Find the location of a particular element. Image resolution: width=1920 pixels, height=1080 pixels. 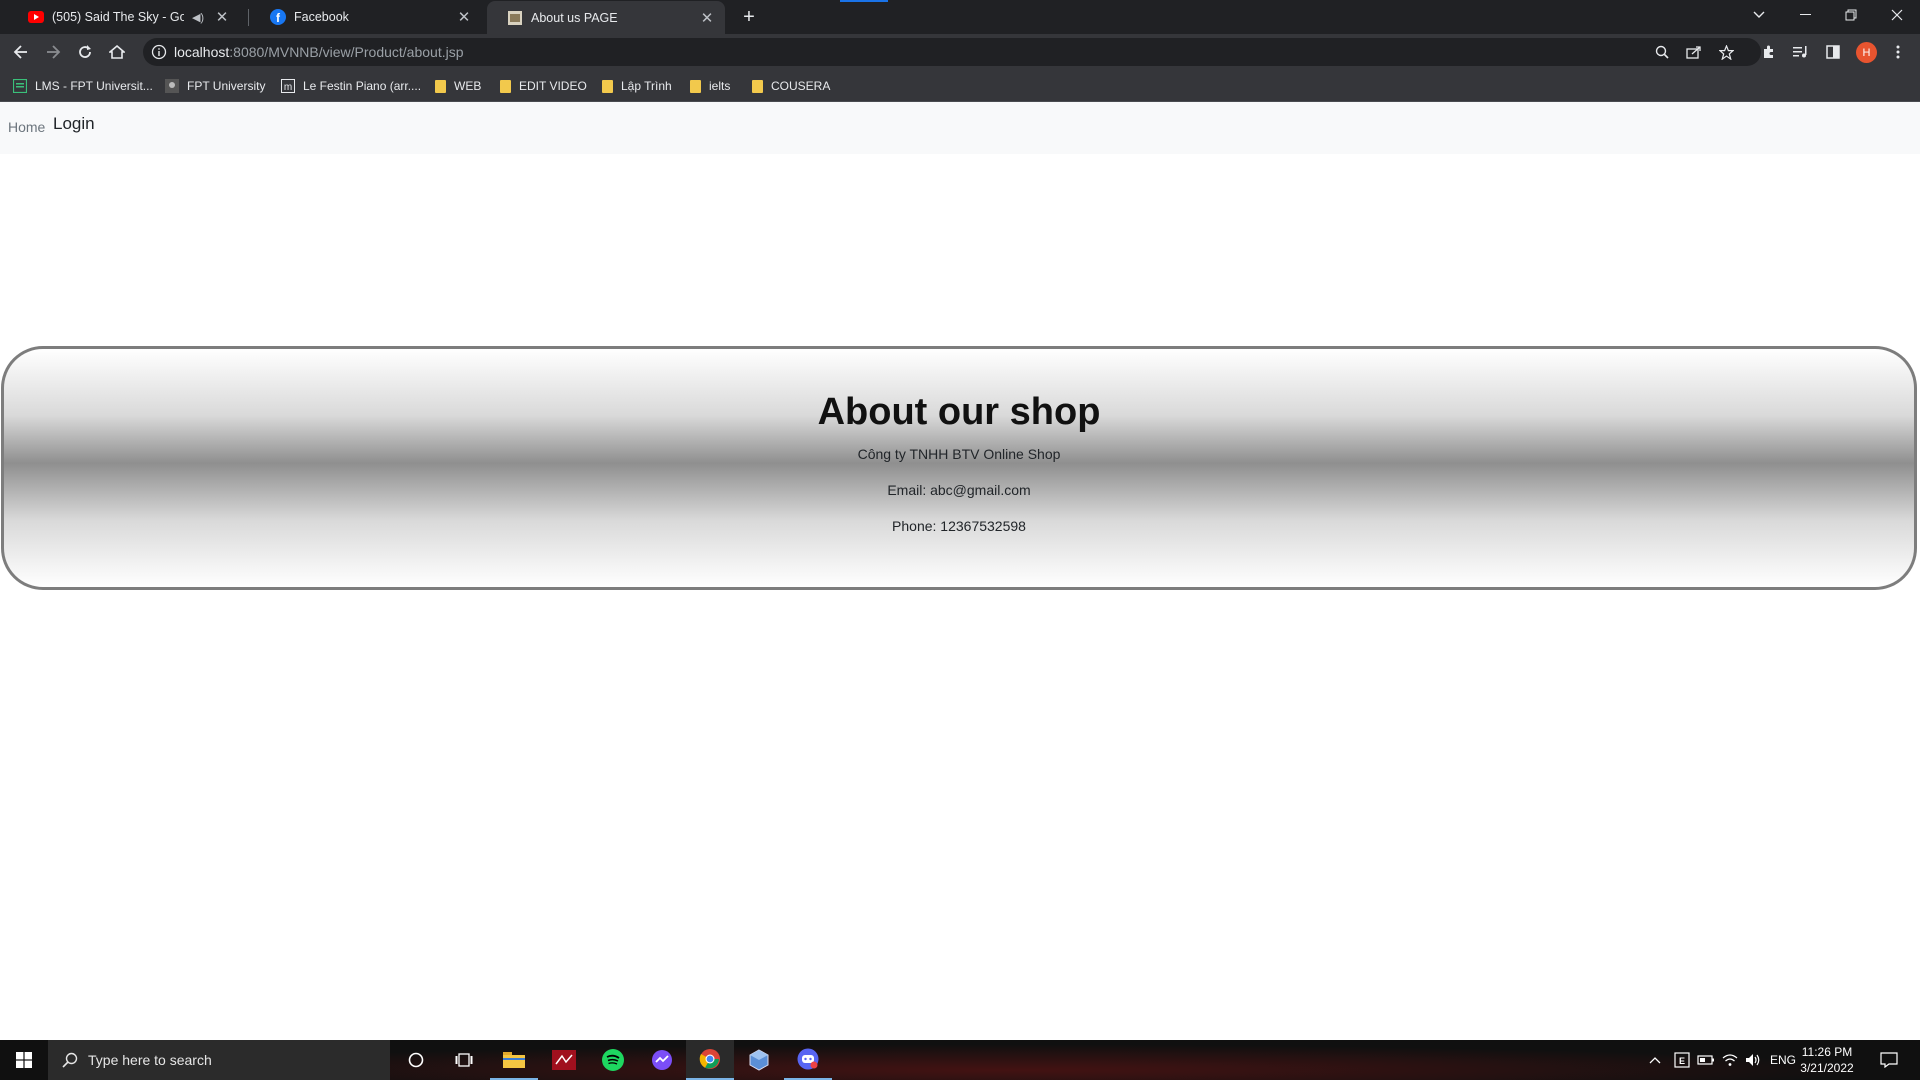

discord-icon is located at coordinates (808, 1060).